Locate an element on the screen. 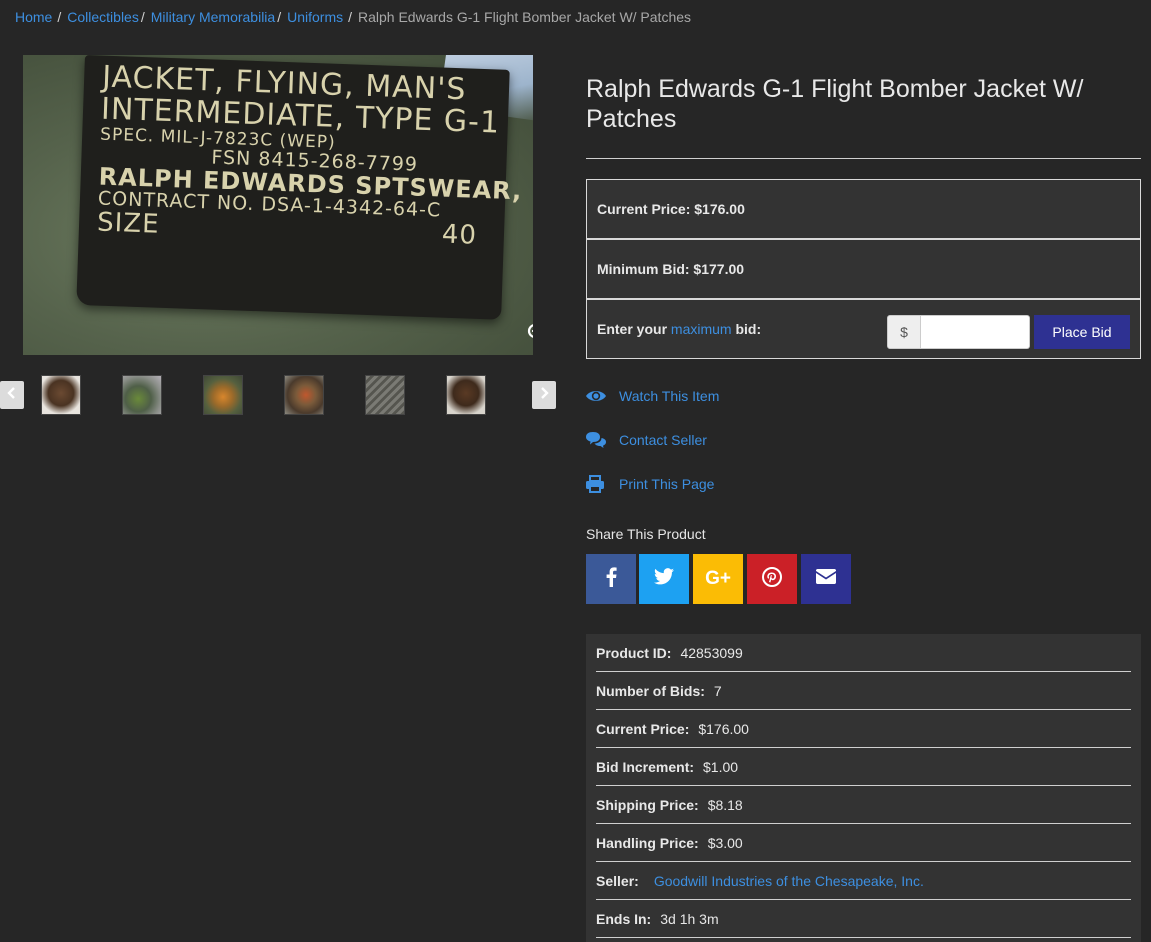  breadcrumb-collectibles: Collectibles is located at coordinates (103, 17).